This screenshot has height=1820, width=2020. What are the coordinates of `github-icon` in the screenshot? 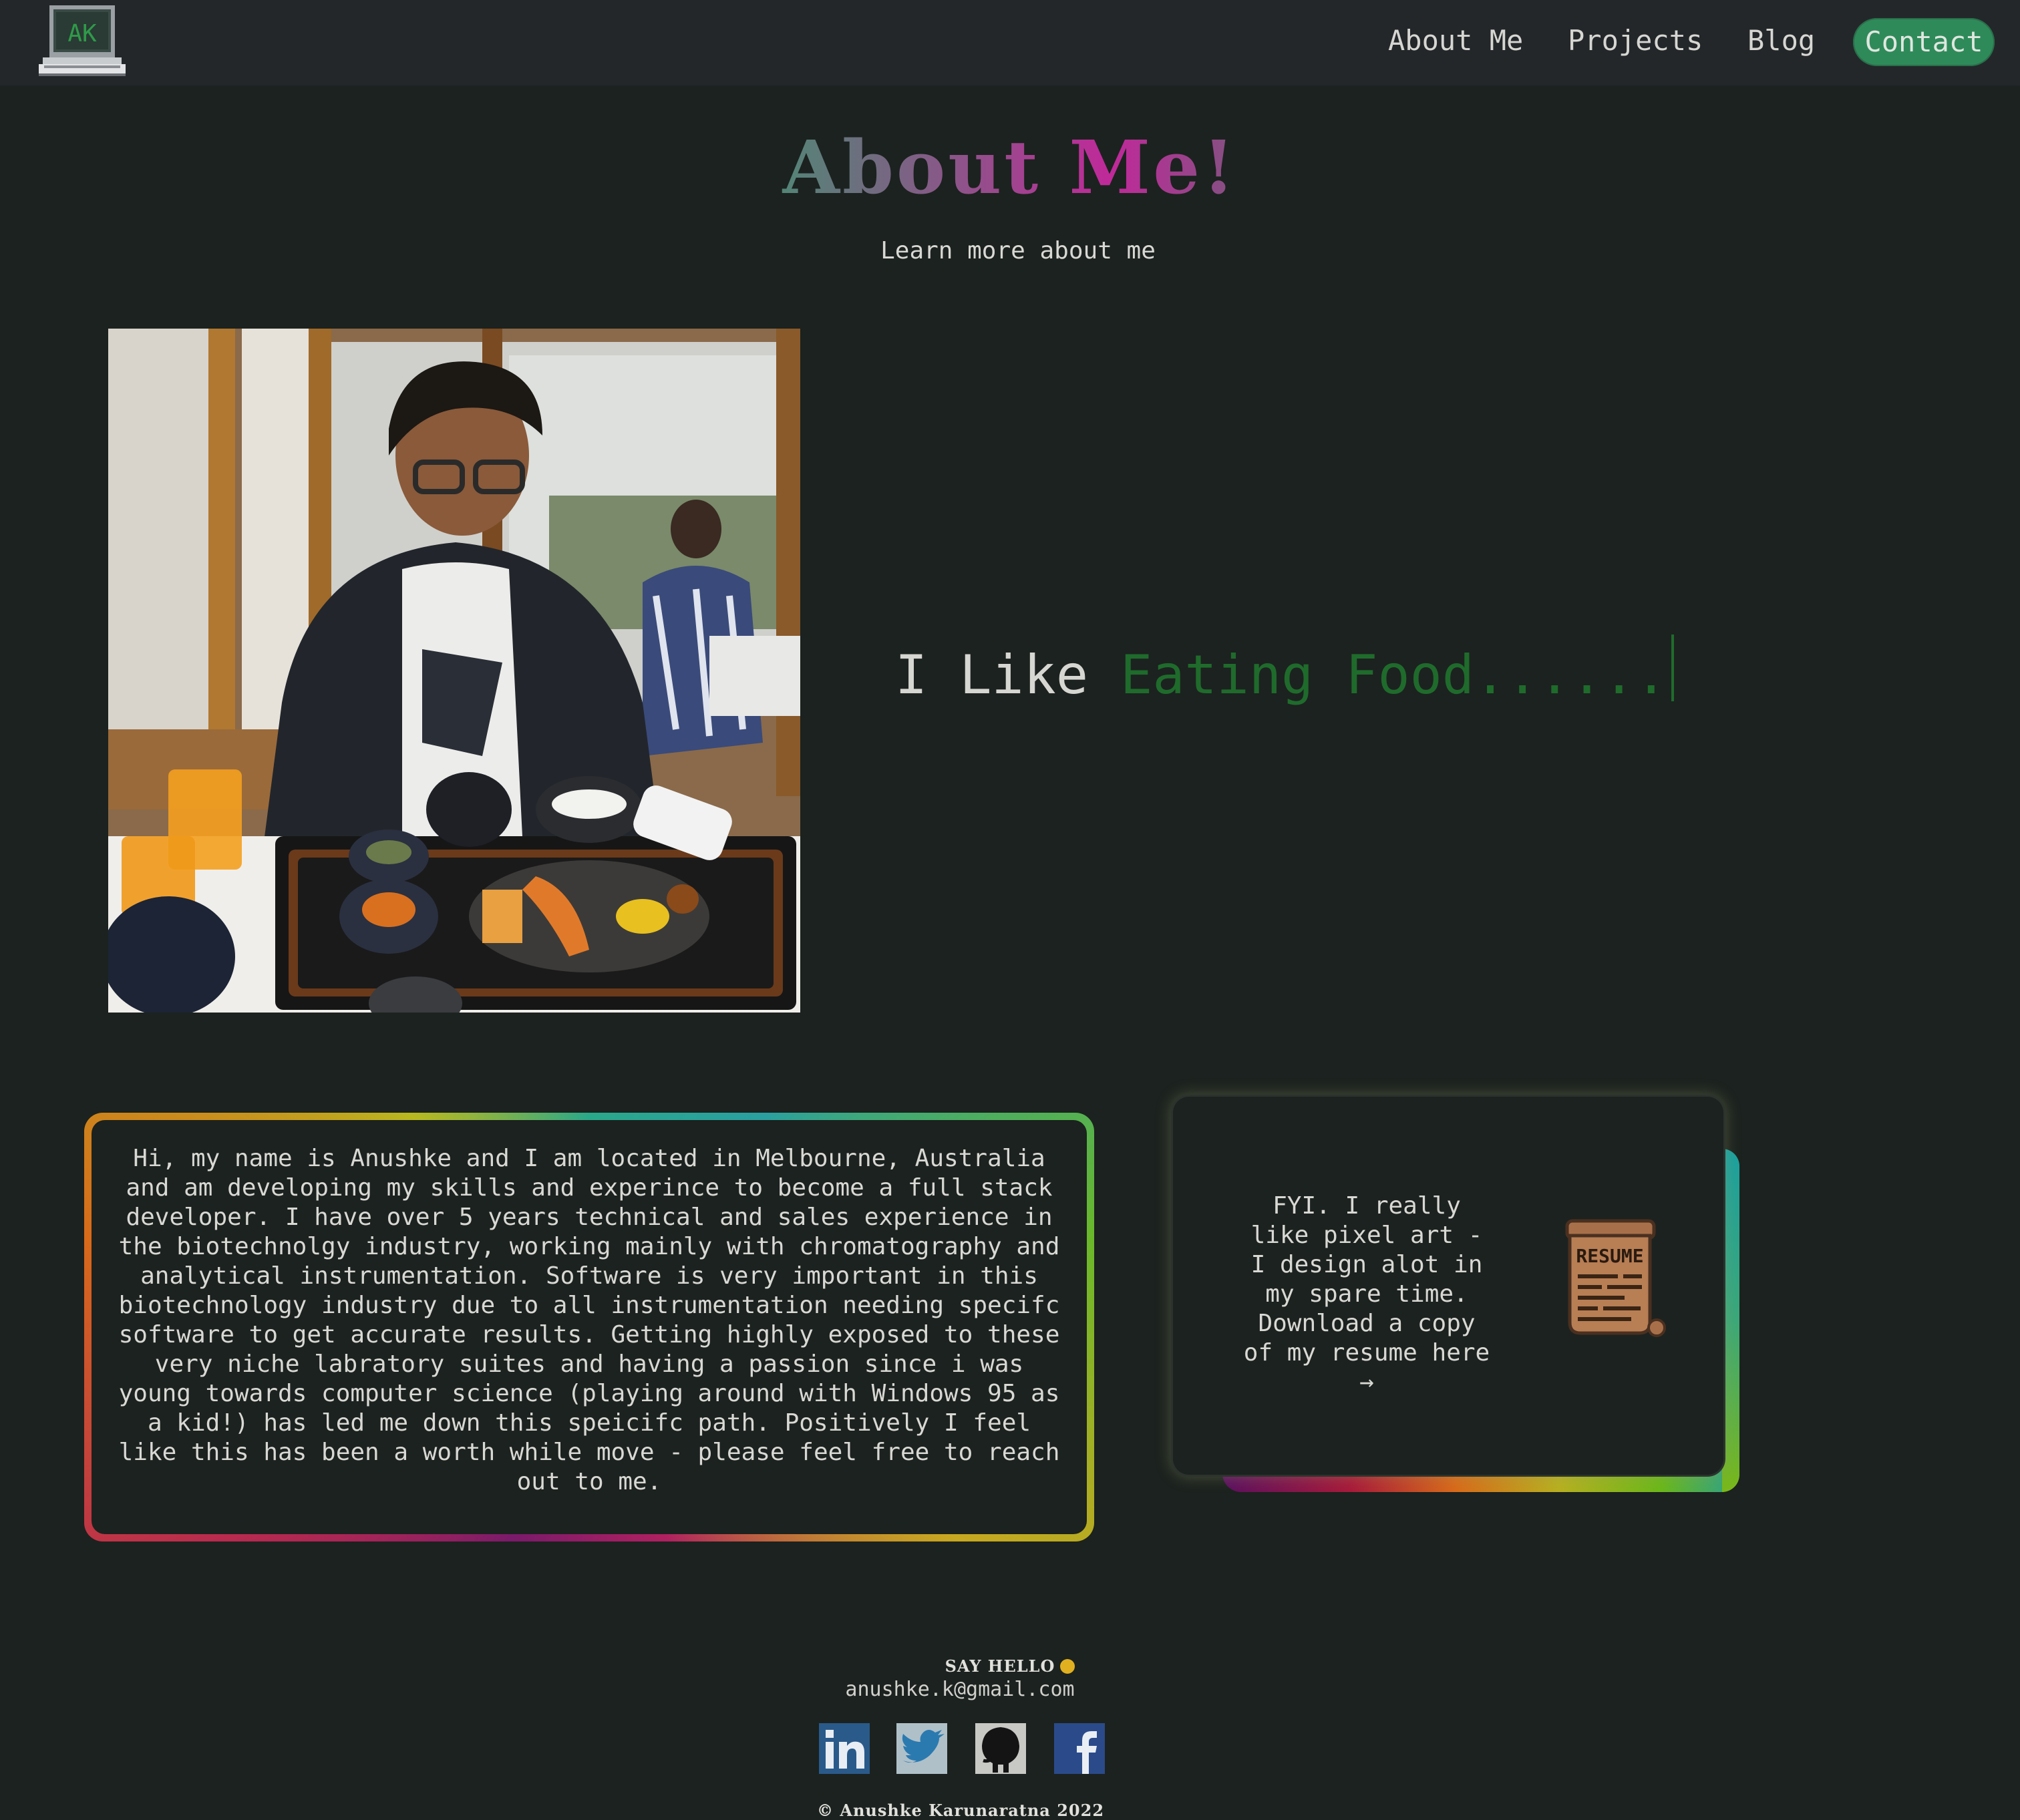 It's located at (1001, 1748).